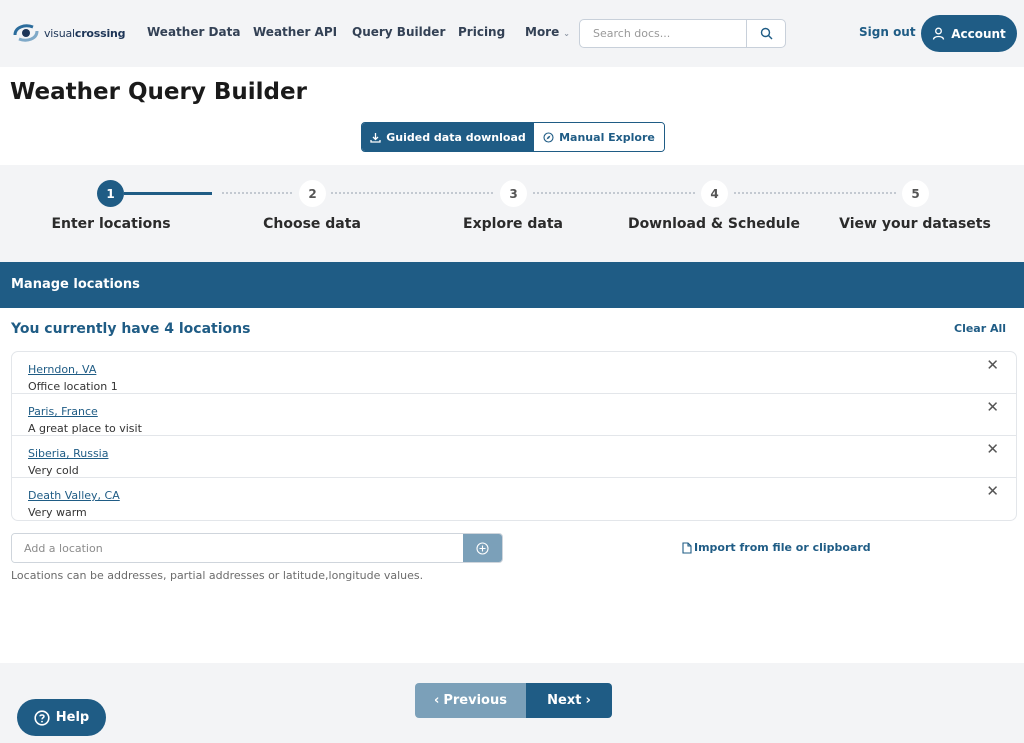 This screenshot has height=743, width=1024. I want to click on mode-toggle: Guided data download Manual Explore, so click(513, 137).